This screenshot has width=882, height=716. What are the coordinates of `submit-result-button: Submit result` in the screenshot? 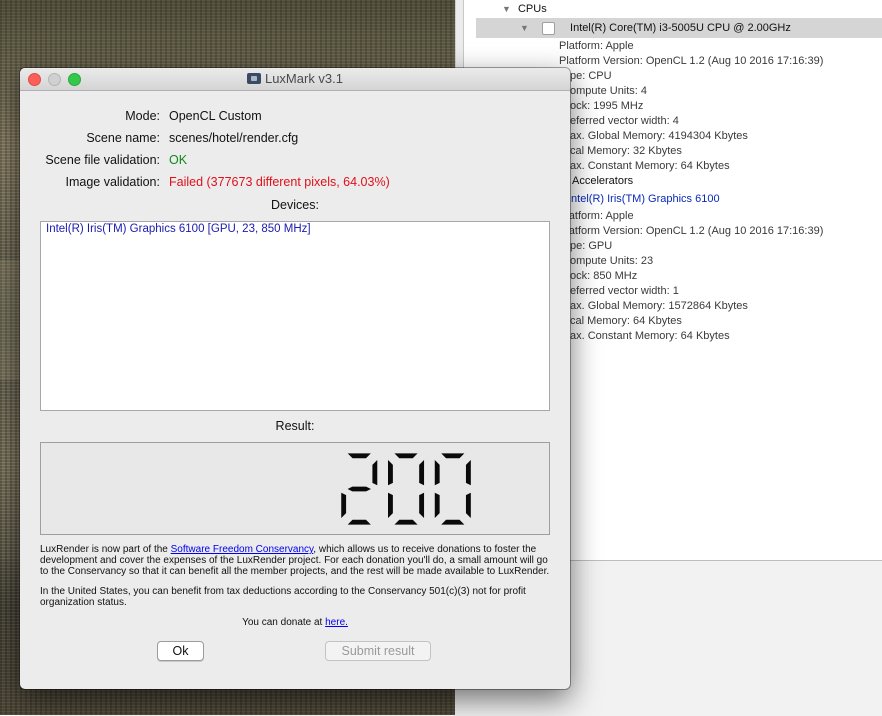 It's located at (378, 651).